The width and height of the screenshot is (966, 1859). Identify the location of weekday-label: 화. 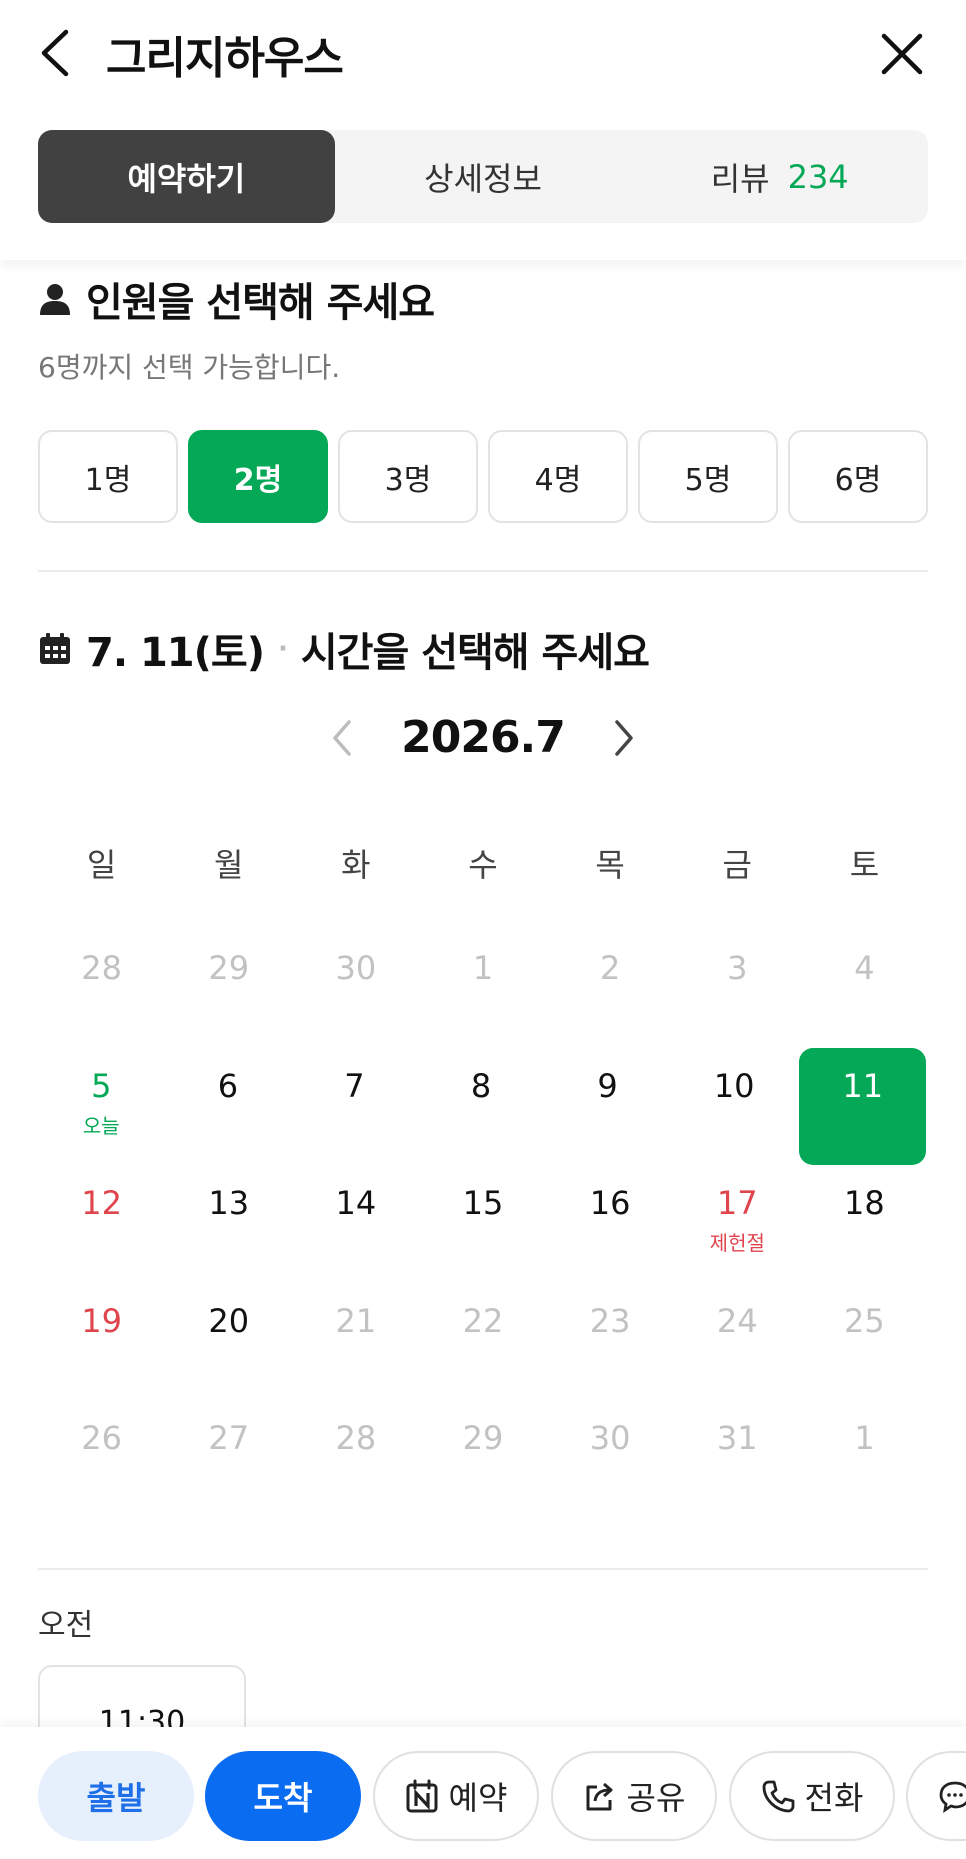
(356, 865).